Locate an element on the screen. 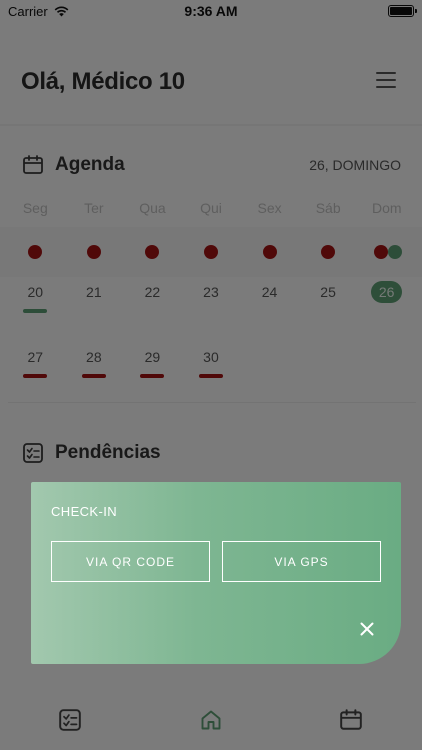 The image size is (422, 750). checkin-label: CHECK-IN is located at coordinates (84, 511).